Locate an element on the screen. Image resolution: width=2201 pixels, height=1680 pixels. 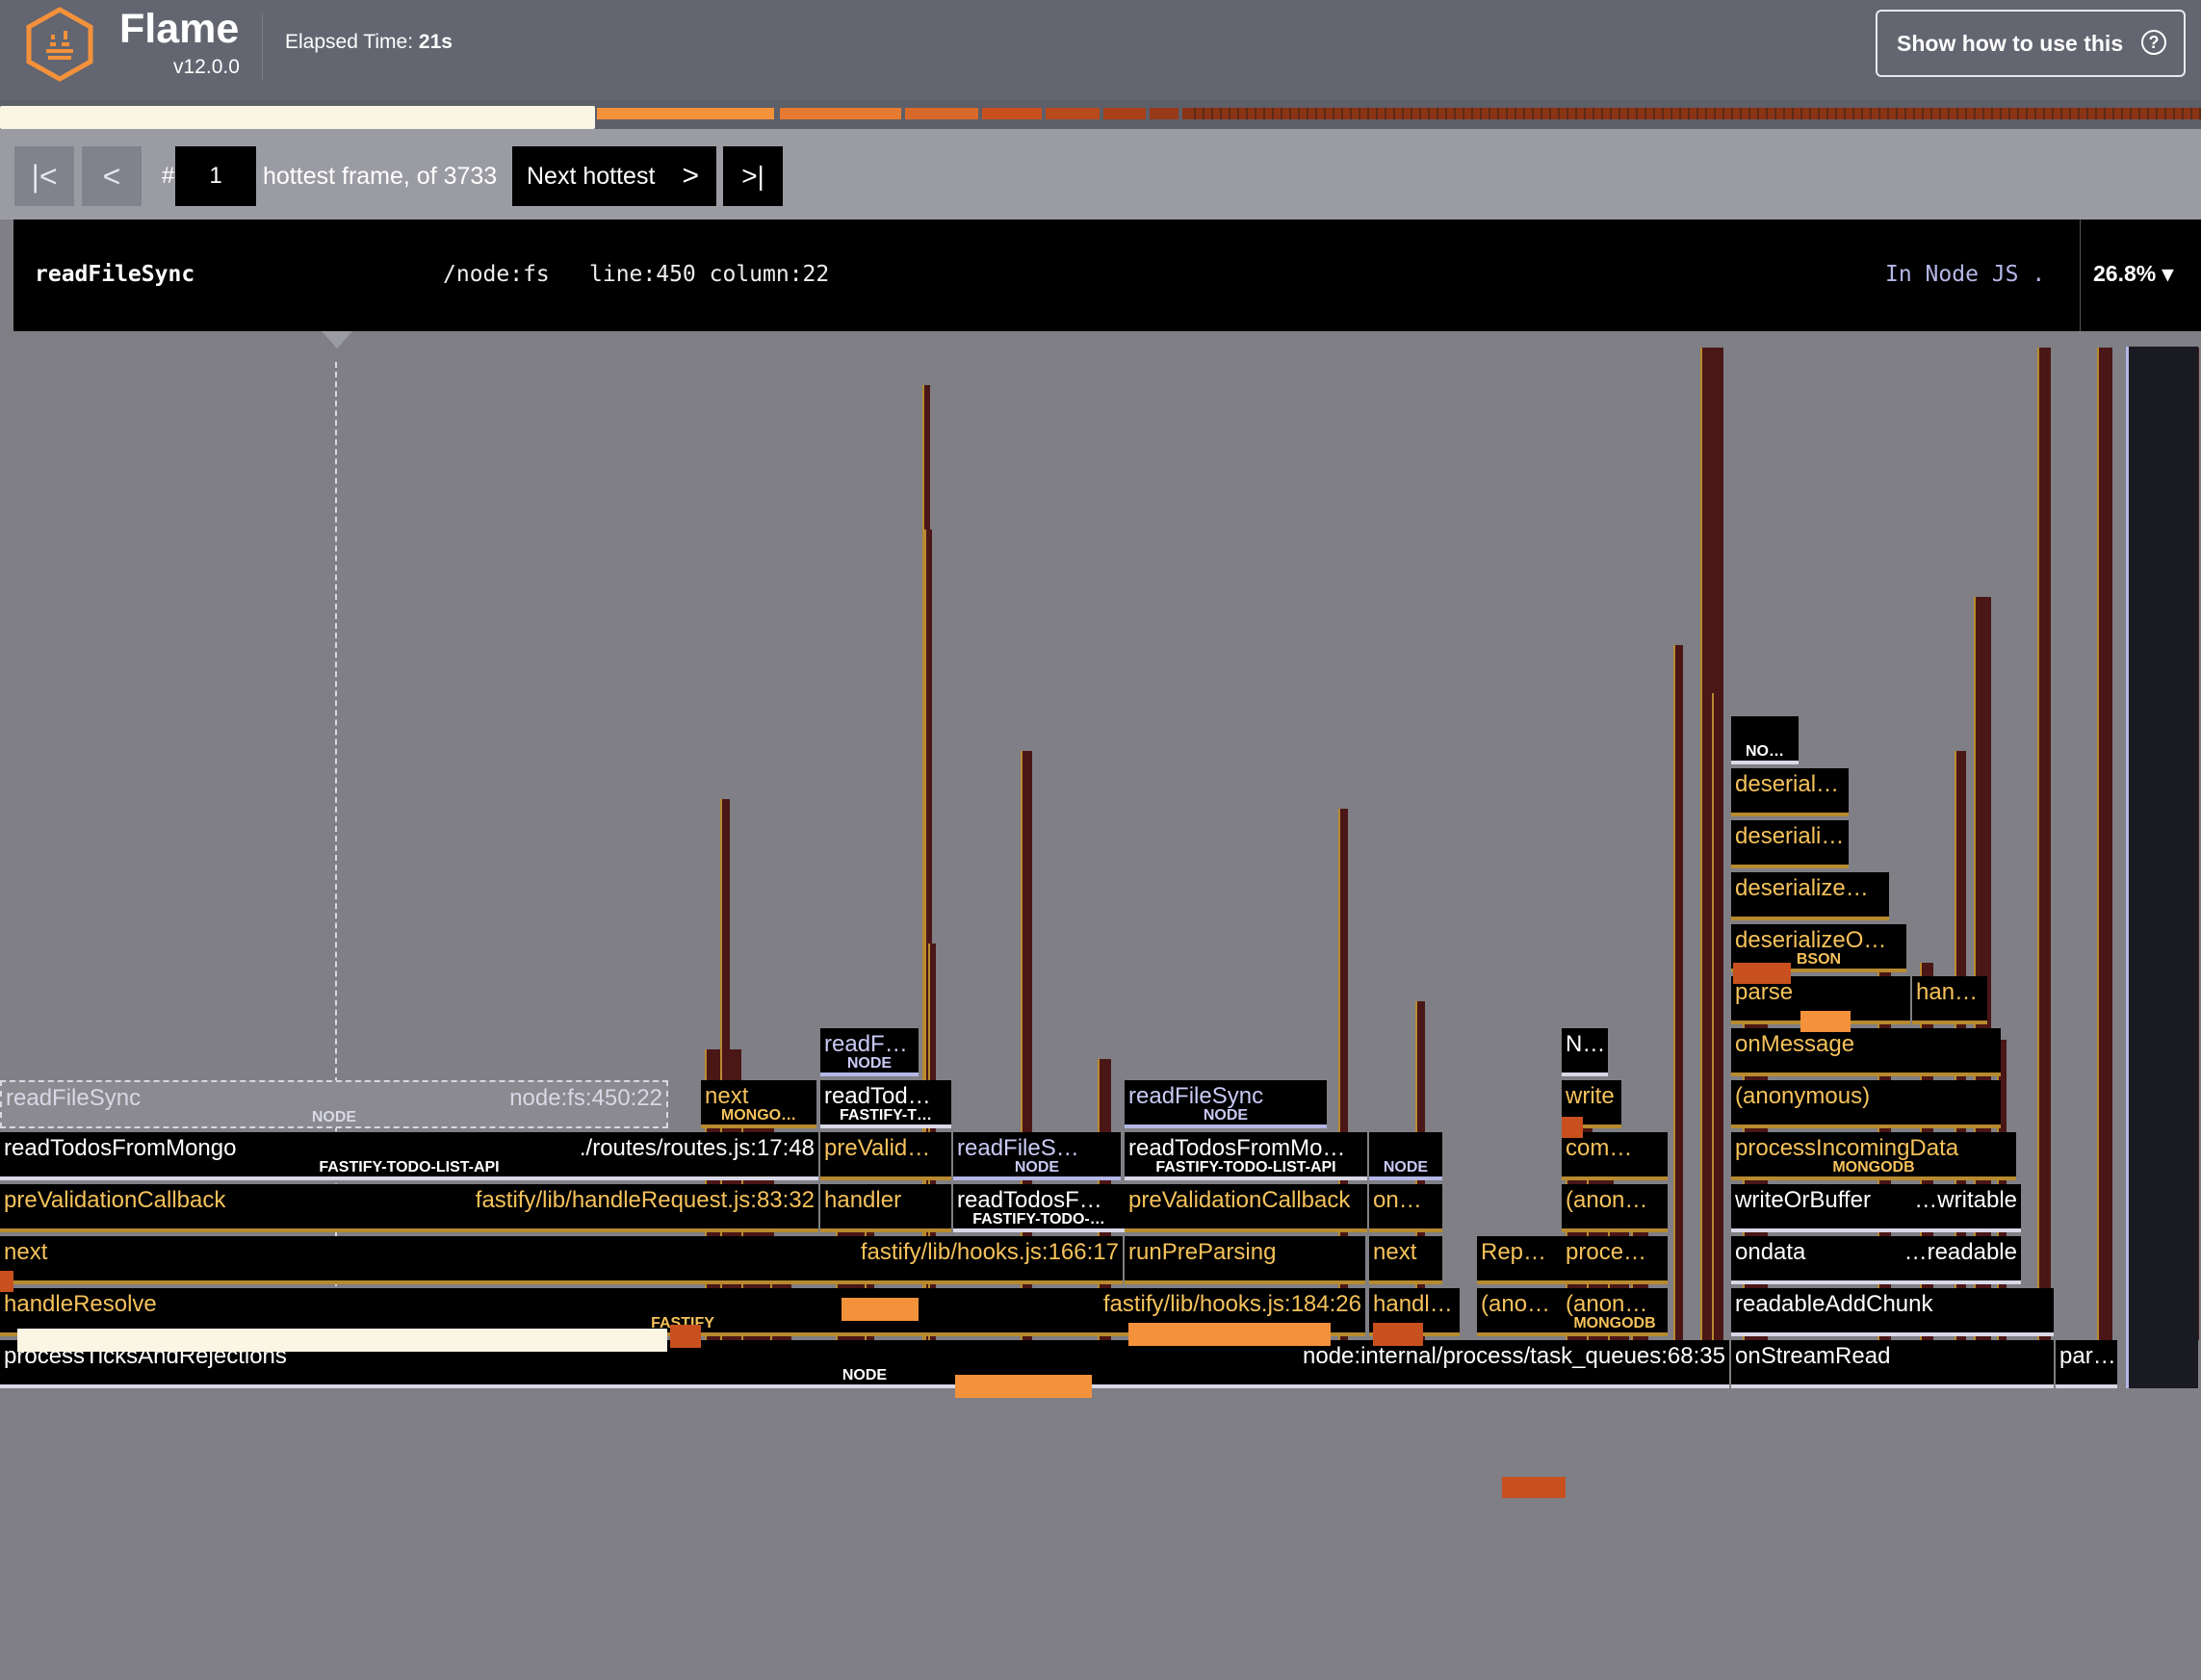
flame-frame: (anonymous) is located at coordinates (1866, 1104).